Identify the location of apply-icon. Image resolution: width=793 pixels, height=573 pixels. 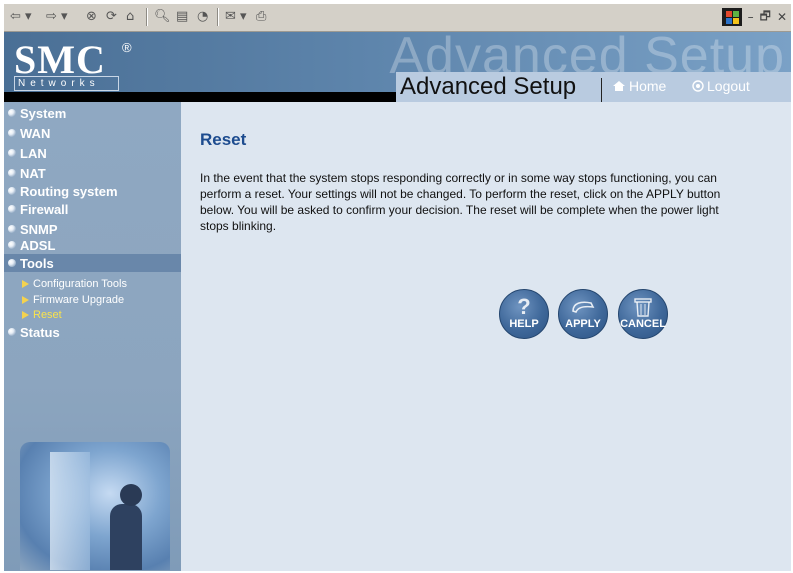
(583, 307).